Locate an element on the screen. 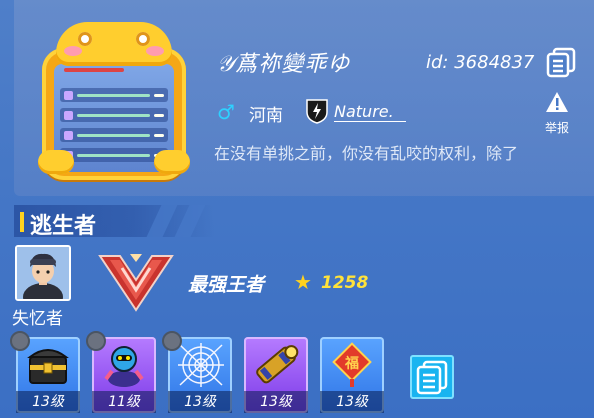 This screenshot has height=418, width=594. character-portrait is located at coordinates (43, 273).